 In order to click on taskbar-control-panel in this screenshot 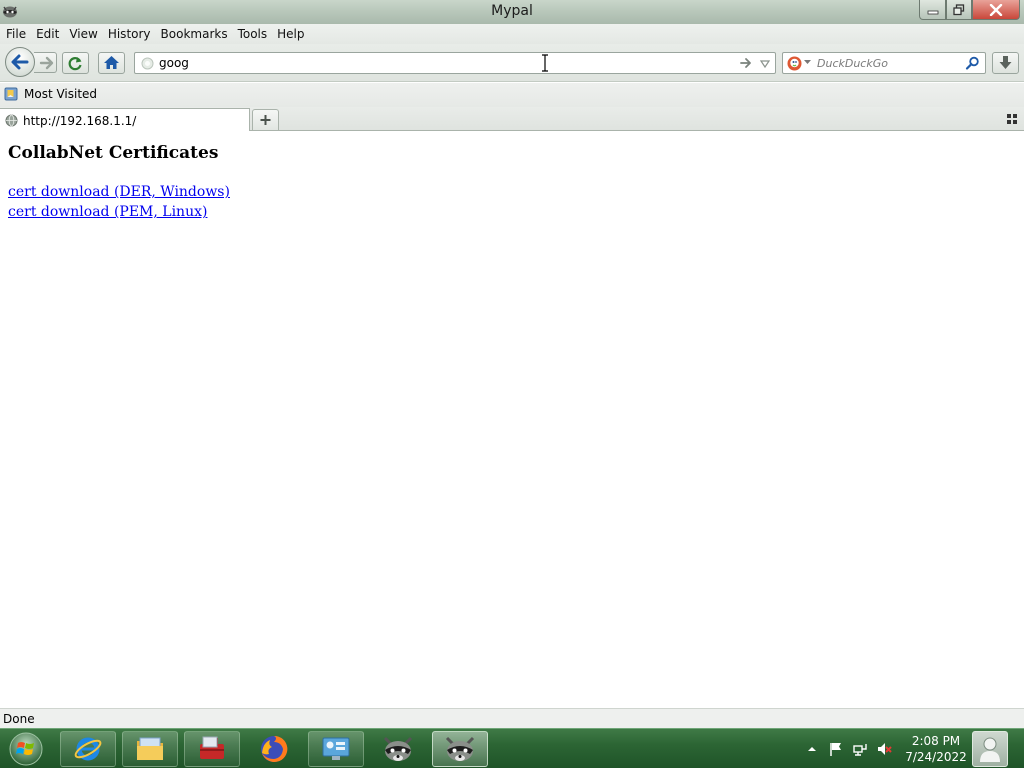, I will do `click(336, 749)`.